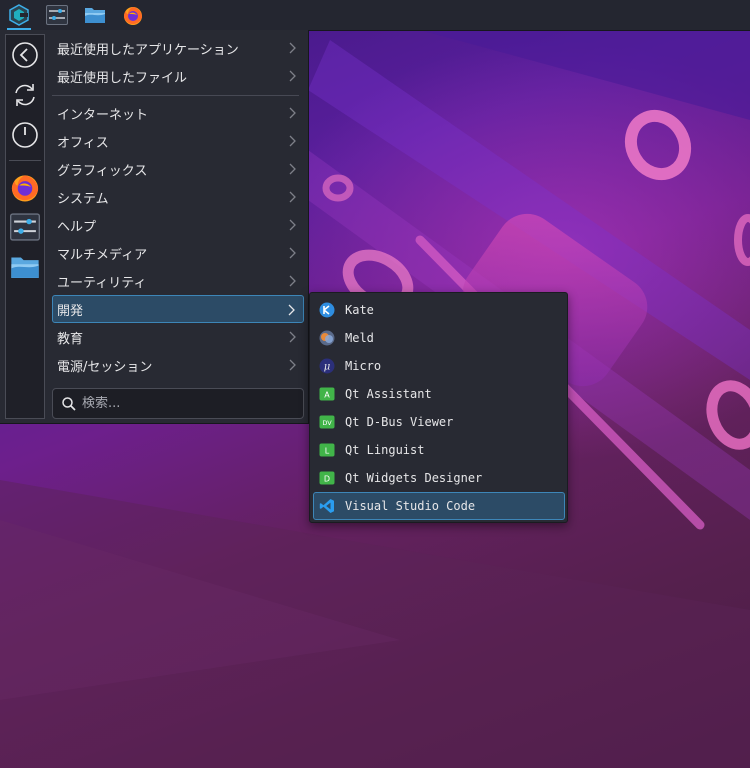  What do you see at coordinates (410, 506) in the screenshot?
I see `app-label: Visual Studio Code` at bounding box center [410, 506].